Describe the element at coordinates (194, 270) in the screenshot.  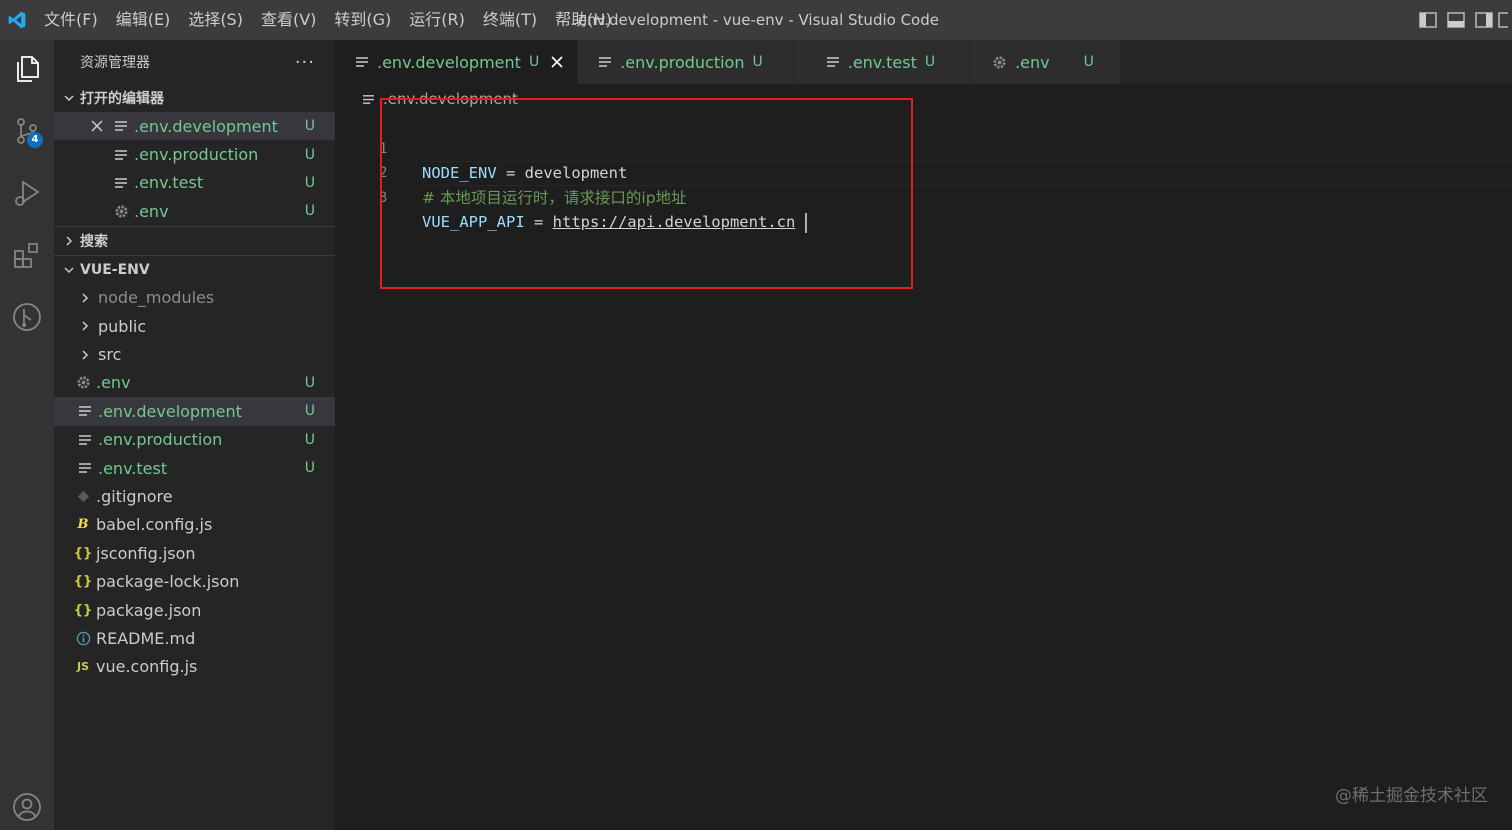
I see `project-section-header: VUE-ENV` at that location.